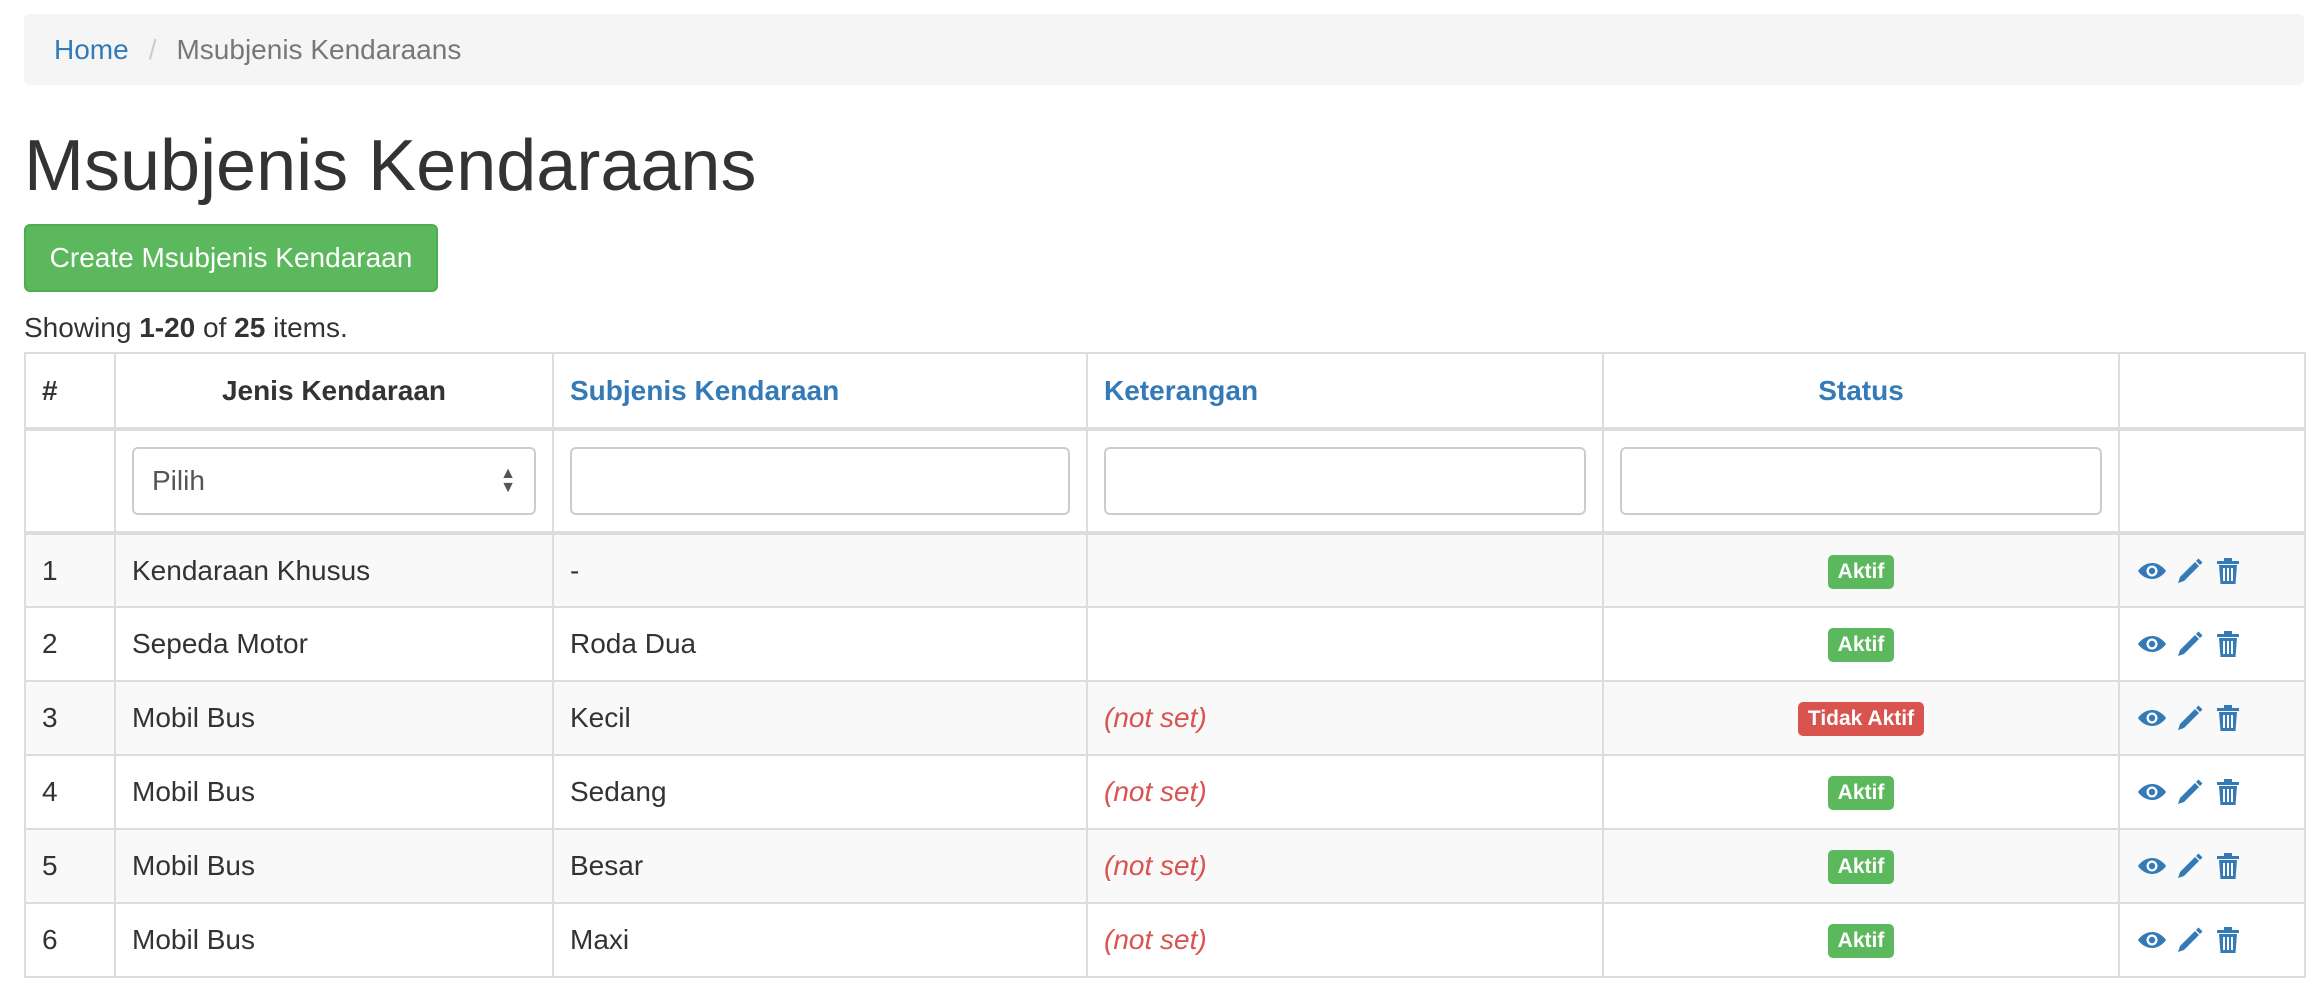 Image resolution: width=2312 pixels, height=982 pixels. I want to click on cell-subjenis: Sedang, so click(820, 792).